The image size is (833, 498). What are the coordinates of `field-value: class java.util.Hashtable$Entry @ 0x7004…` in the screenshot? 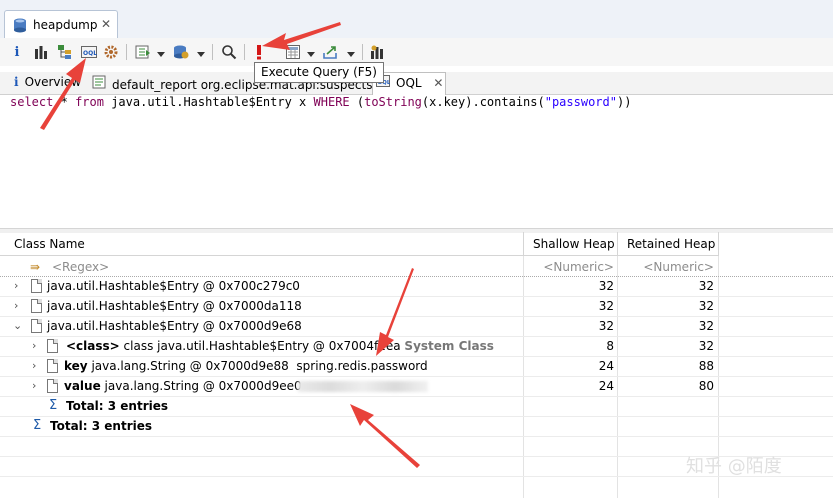 It's located at (262, 346).